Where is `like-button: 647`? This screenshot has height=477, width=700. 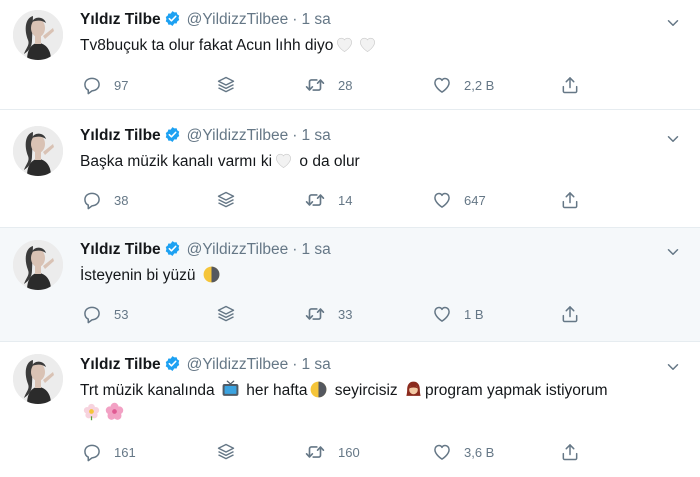
like-button: 647 is located at coordinates (459, 200).